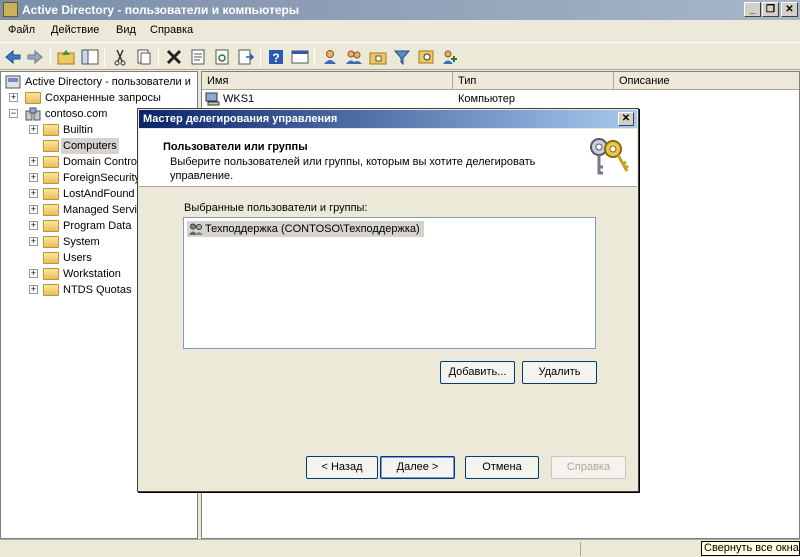 This screenshot has height=557, width=800. What do you see at coordinates (13, 82) in the screenshot?
I see `active-directory-icon` at bounding box center [13, 82].